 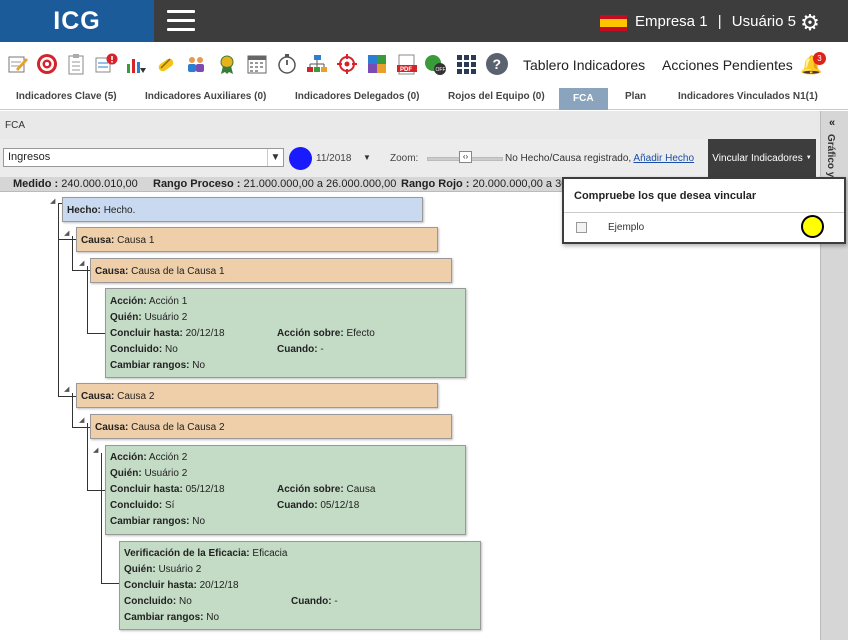 What do you see at coordinates (435, 64) in the screenshot?
I see `off-icon: OFF` at bounding box center [435, 64].